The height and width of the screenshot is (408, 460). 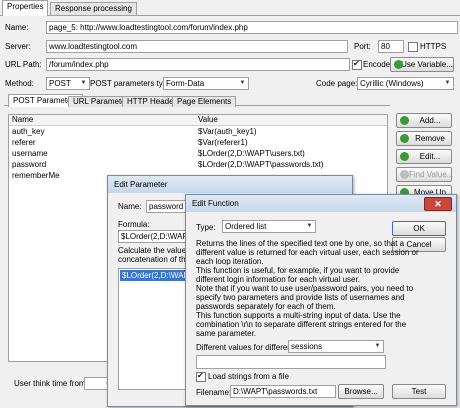 What do you see at coordinates (404, 138) in the screenshot?
I see `remove-icon` at bounding box center [404, 138].